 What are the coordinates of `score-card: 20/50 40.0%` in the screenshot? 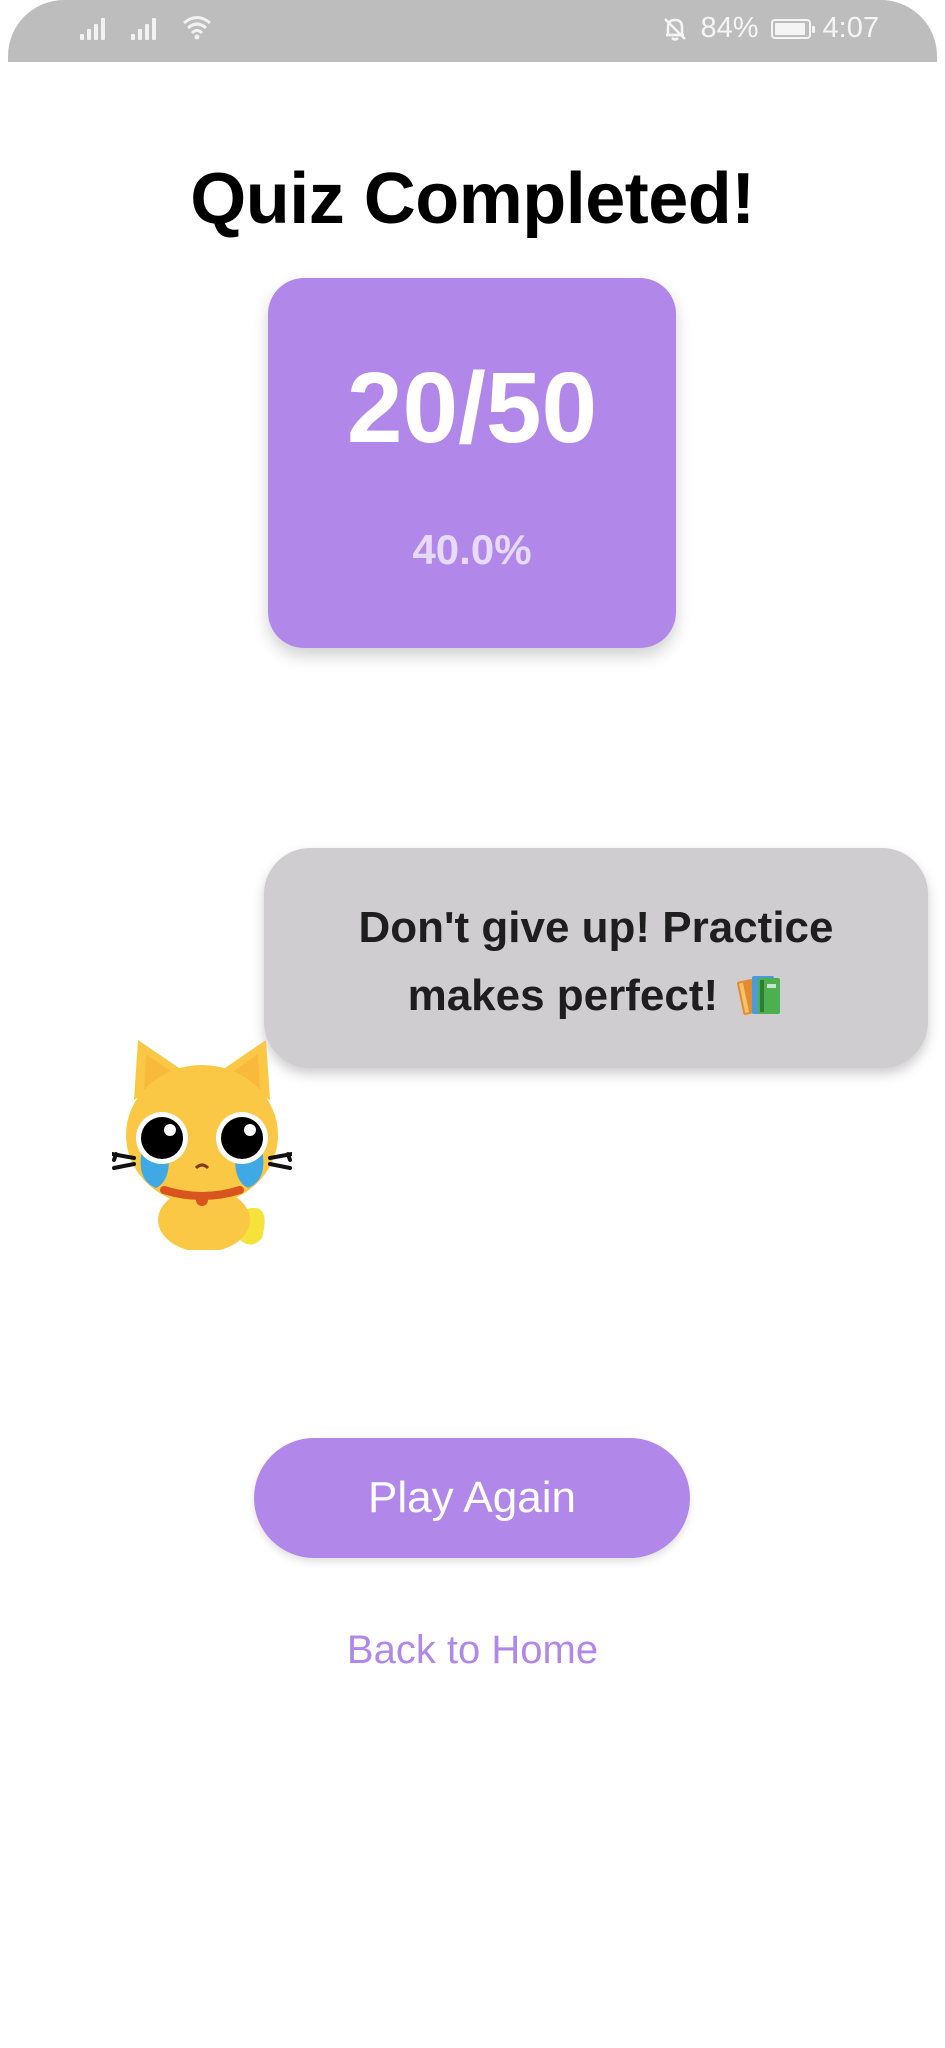 It's located at (472, 463).